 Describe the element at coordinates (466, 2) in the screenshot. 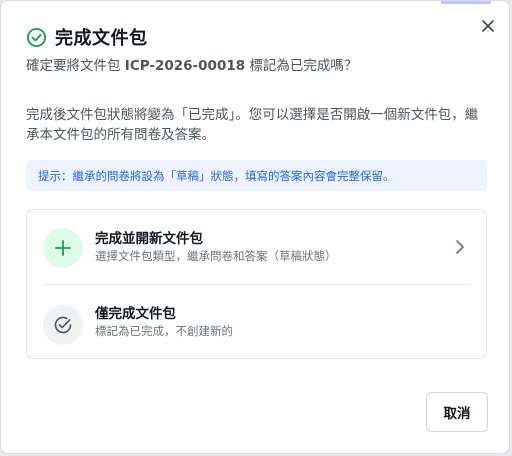

I see `top-accent-bar` at that location.